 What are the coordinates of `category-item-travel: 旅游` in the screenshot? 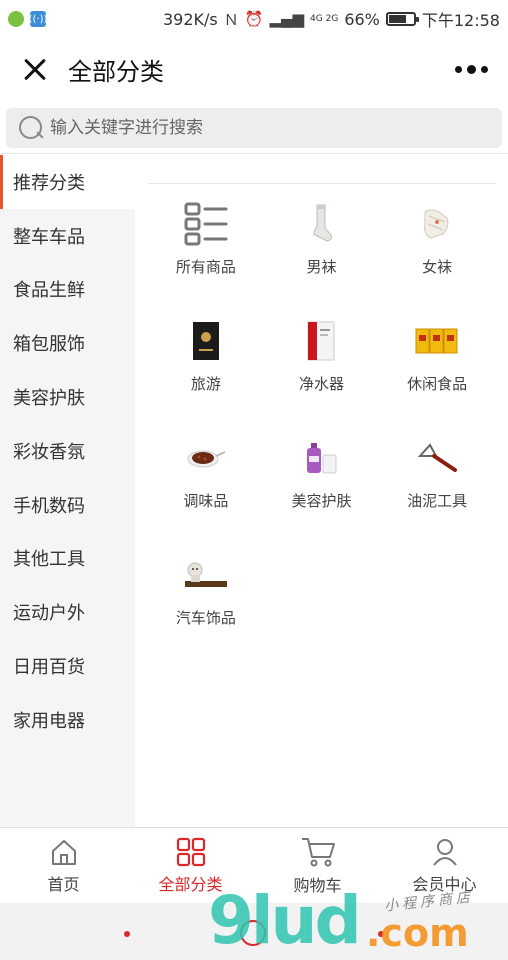 It's located at (206, 360).